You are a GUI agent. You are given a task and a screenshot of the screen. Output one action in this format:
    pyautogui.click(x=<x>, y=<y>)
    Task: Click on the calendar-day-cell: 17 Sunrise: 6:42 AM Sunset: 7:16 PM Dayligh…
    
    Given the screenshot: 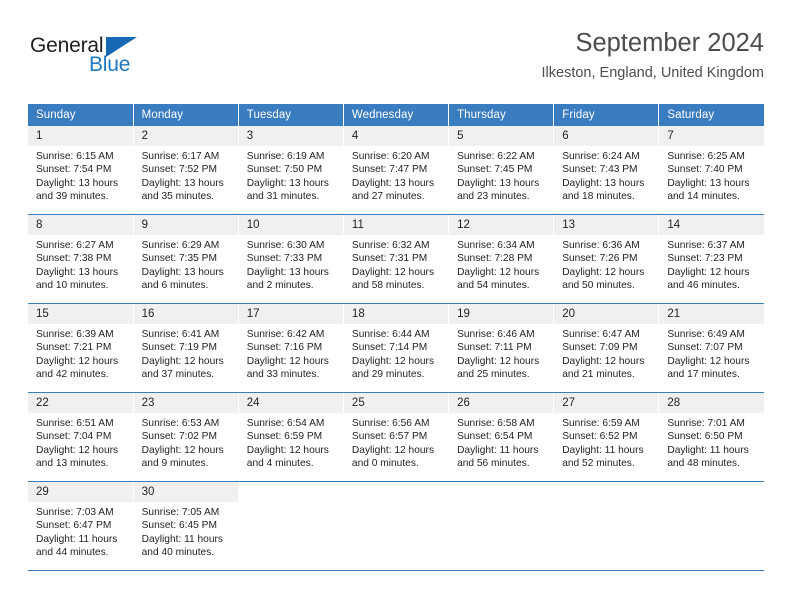 What is the action you would take?
    pyautogui.click(x=291, y=348)
    